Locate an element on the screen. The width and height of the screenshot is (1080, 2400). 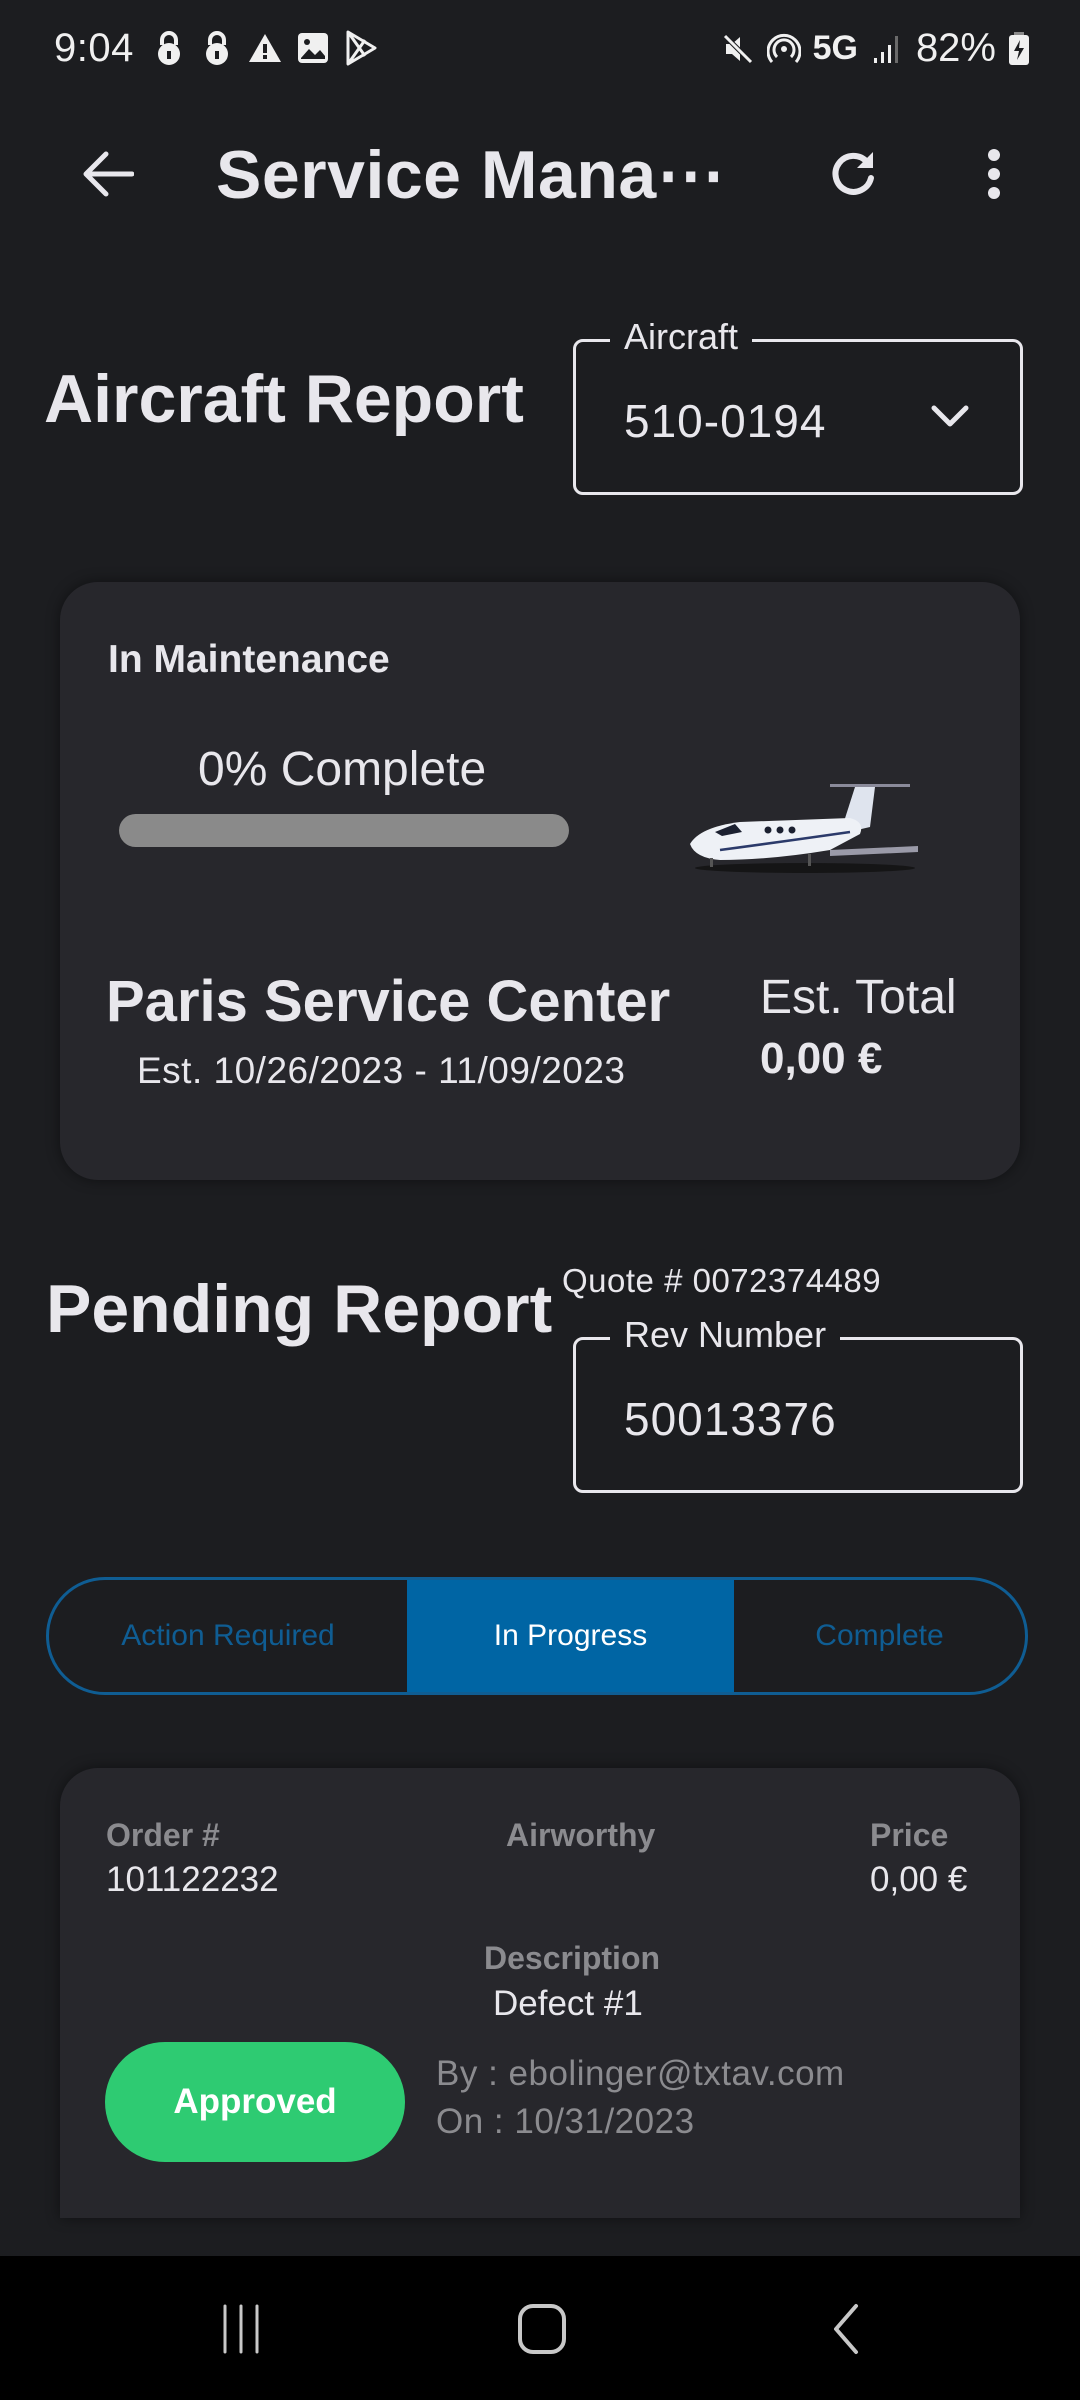
app-bar: Service Mana⋯ is located at coordinates (540, 175).